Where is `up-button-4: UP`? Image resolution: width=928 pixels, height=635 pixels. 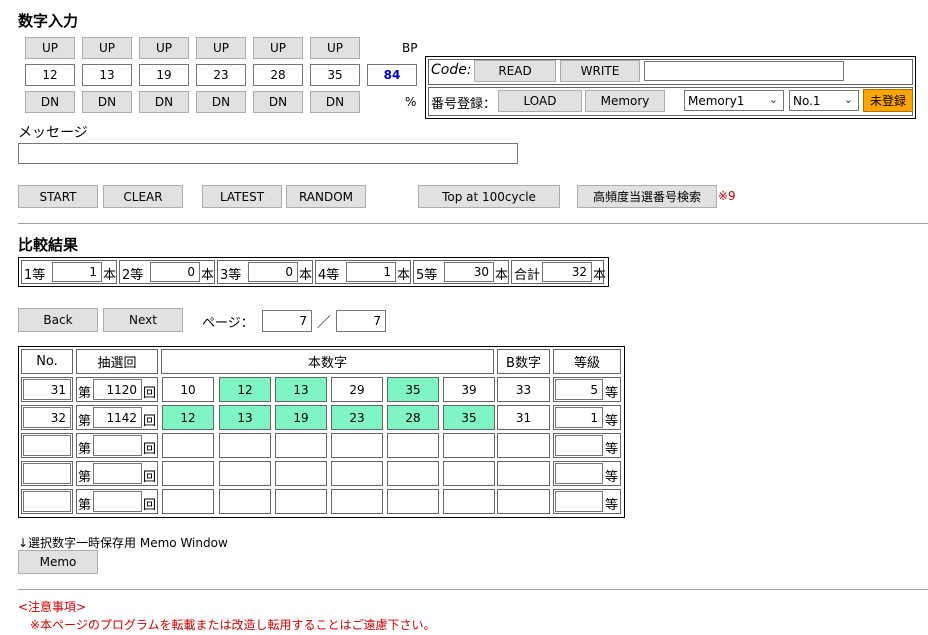
up-button-4: UP is located at coordinates (221, 48).